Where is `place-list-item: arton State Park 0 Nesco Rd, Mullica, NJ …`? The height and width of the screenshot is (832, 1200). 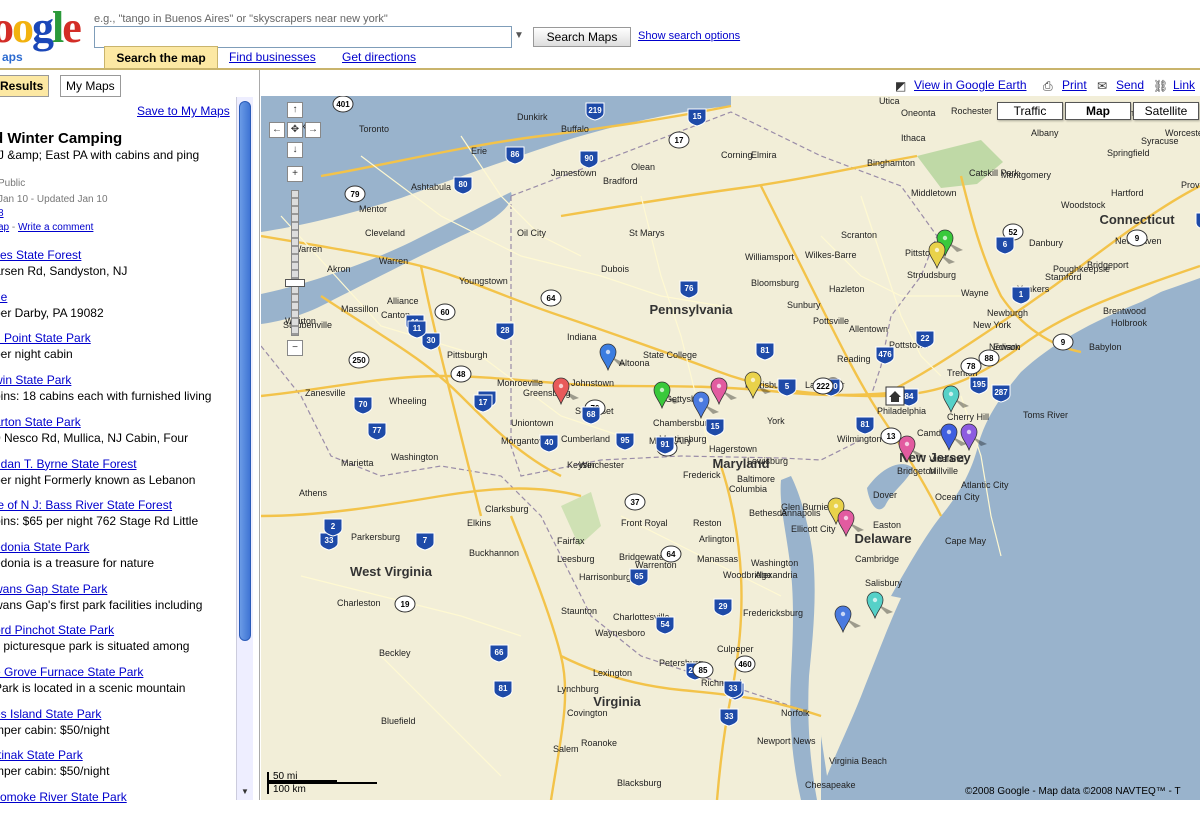
place-list-item: arton State Park 0 Nesco Rd, Mullica, NJ … is located at coordinates (118, 436).